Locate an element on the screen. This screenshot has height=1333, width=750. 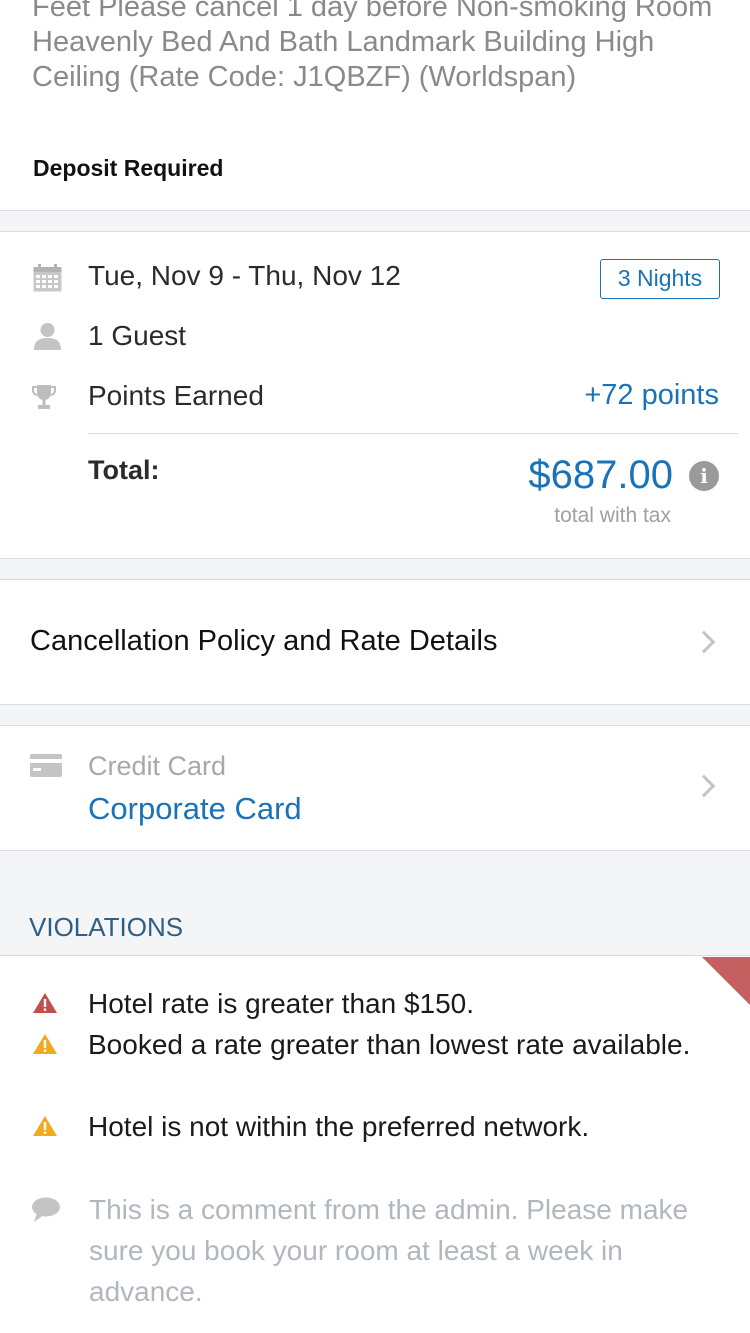
total-label: Total: is located at coordinates (124, 470).